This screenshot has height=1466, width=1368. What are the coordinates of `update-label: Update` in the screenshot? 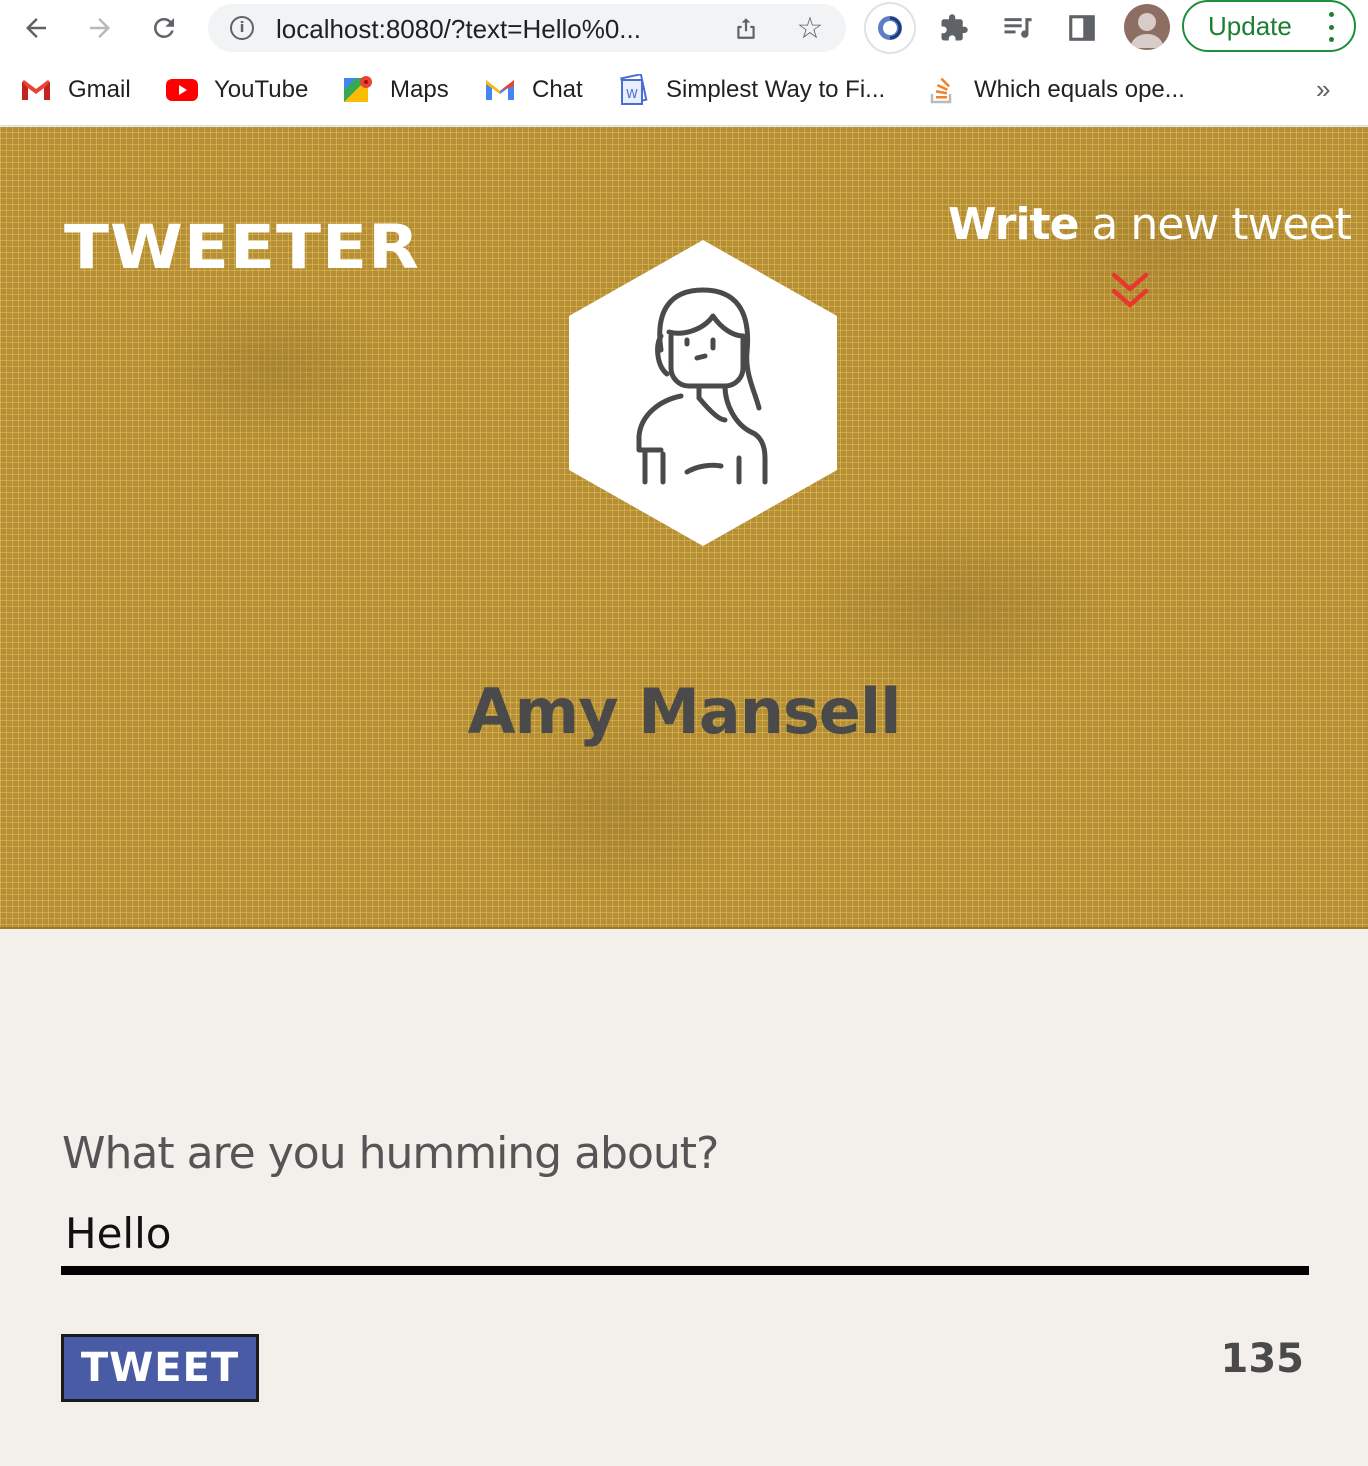 It's located at (1250, 25).